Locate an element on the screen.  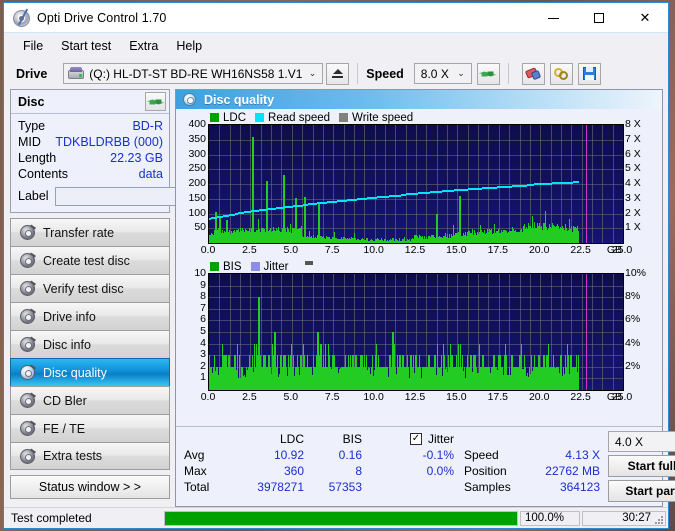
readout-position: Position 22762 MB is located at coordinates (532, 471).